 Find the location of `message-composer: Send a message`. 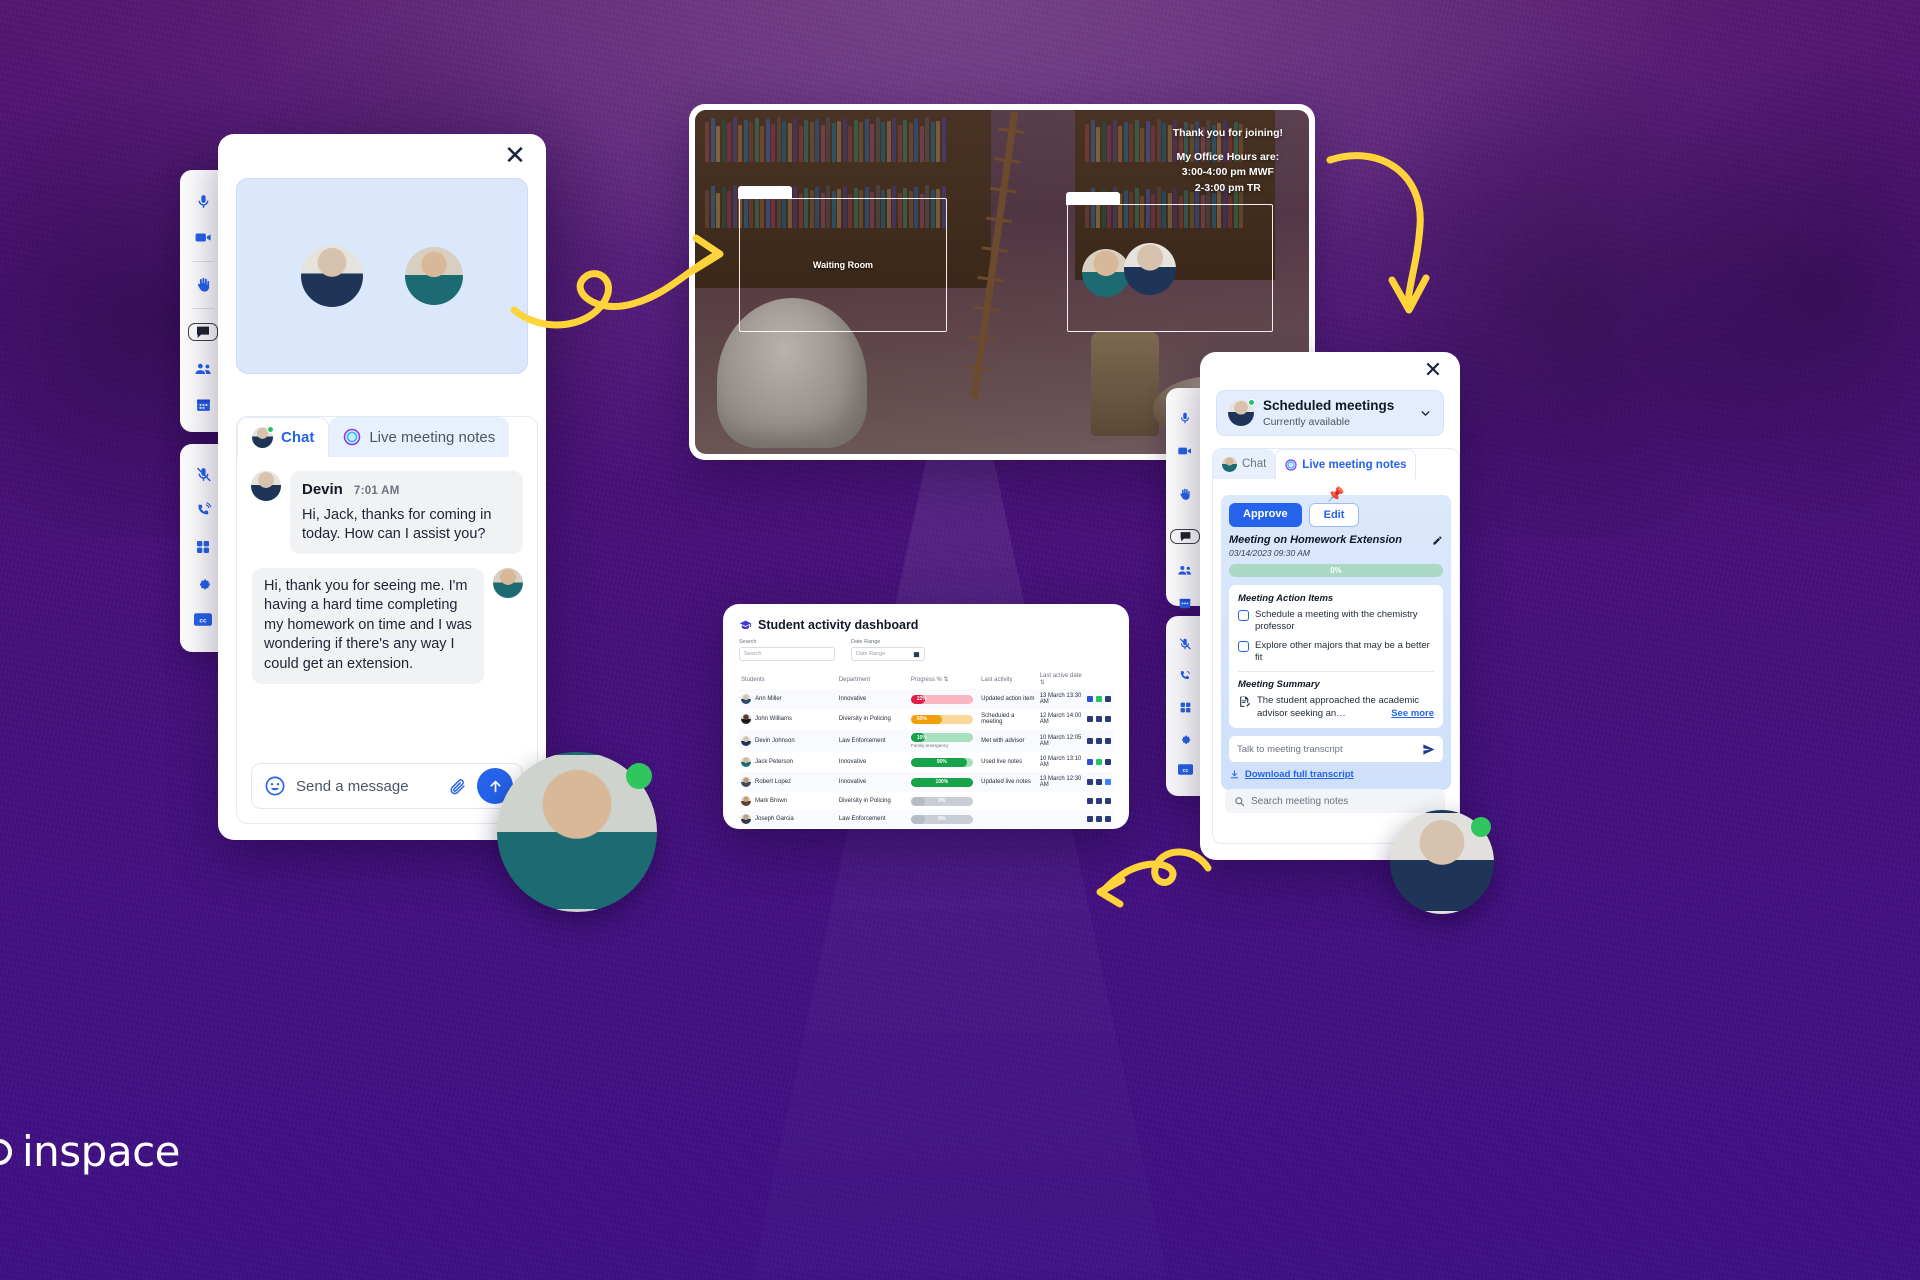

message-composer: Send a message is located at coordinates (387, 786).